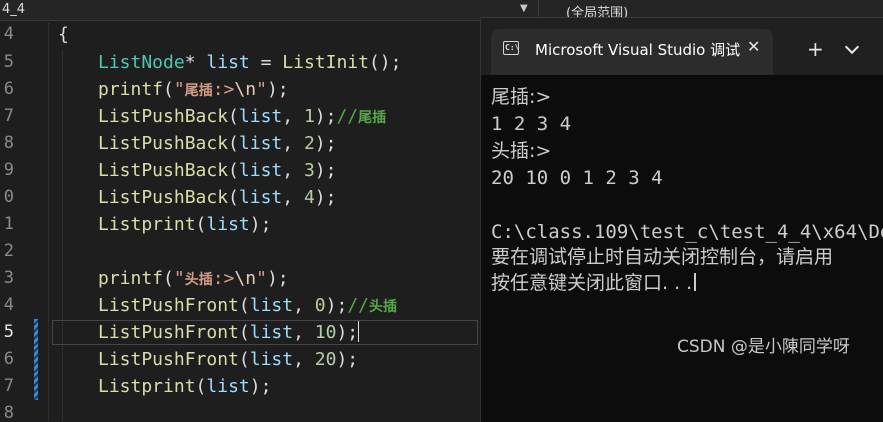 This screenshot has height=422, width=883. What do you see at coordinates (198, 280) in the screenshot?
I see `string-token: 头插` at bounding box center [198, 280].